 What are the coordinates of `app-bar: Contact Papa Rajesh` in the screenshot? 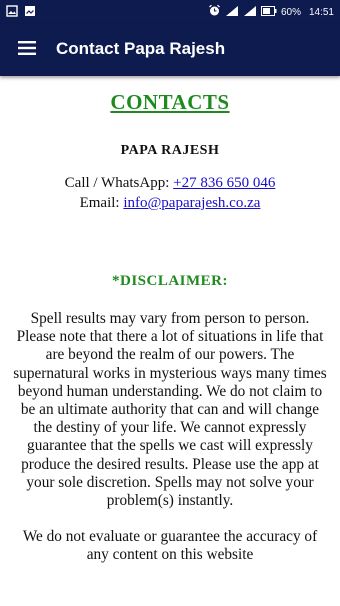 It's located at (170, 50).